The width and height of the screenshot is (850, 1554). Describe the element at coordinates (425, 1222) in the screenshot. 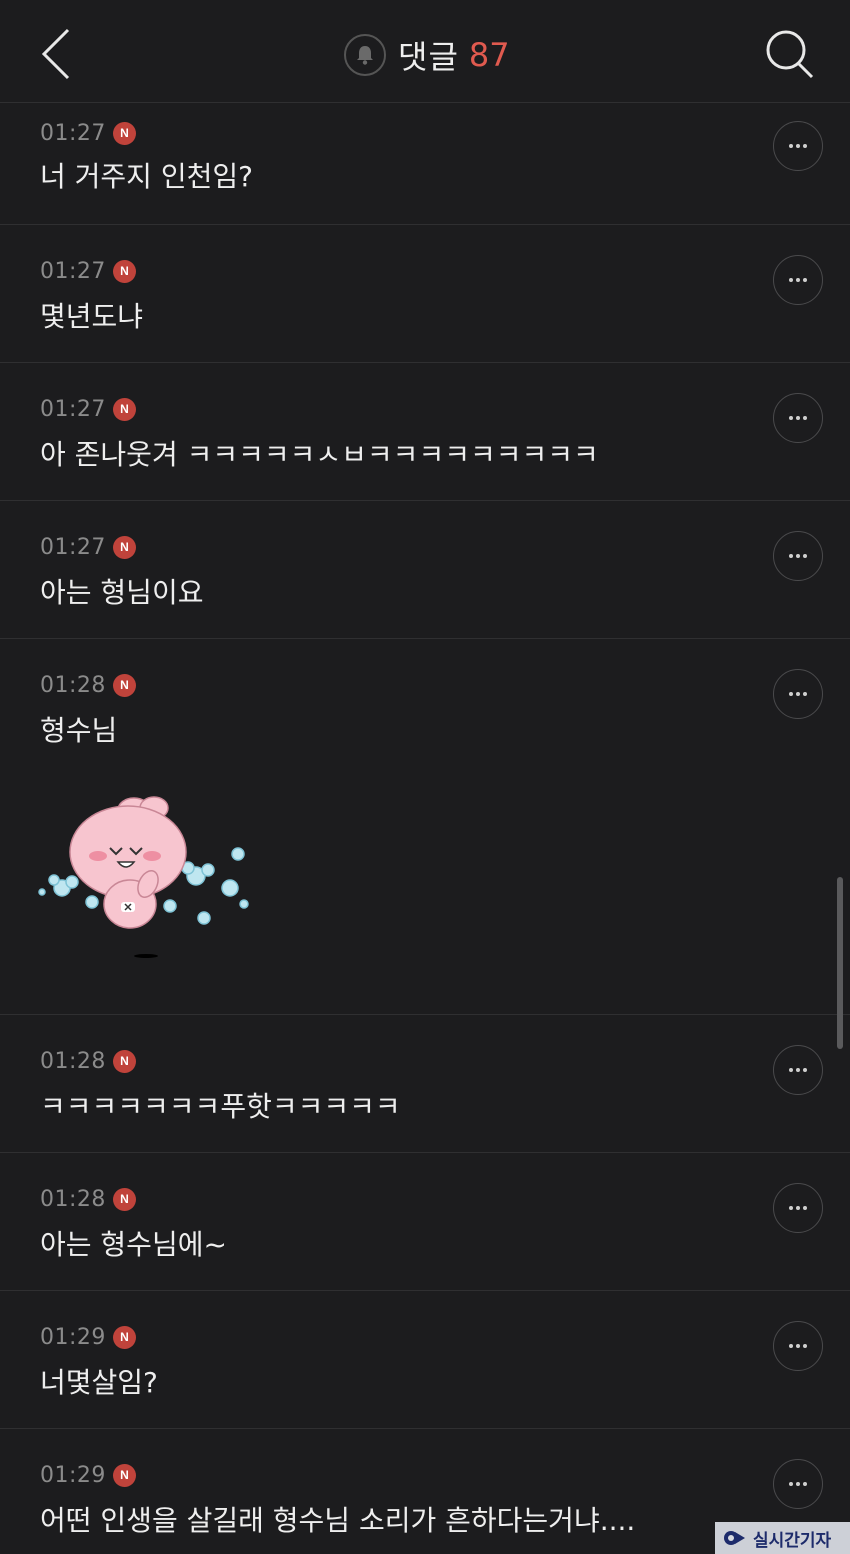

I see `comment-item: 01:28 N 아는 형수님에~` at that location.